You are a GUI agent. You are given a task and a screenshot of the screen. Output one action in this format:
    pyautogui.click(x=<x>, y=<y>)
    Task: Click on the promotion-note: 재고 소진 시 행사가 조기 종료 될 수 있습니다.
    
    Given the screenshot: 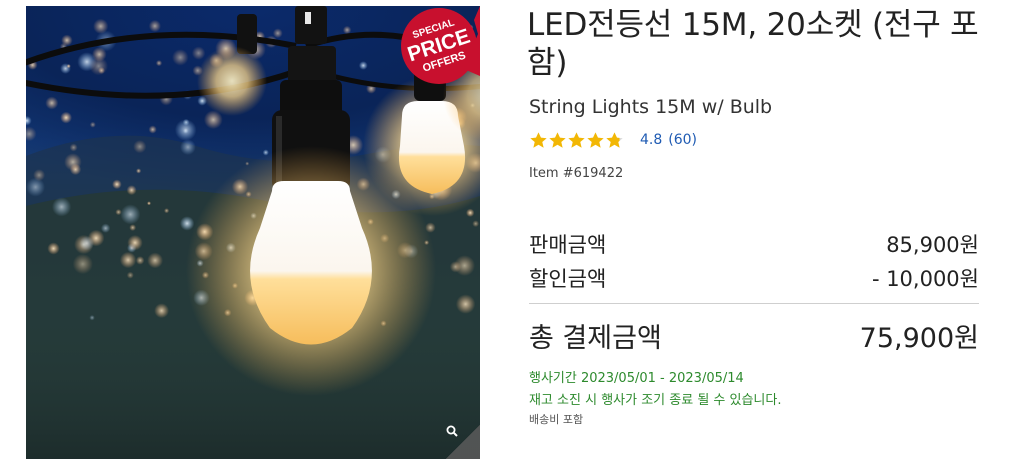 What is the action you would take?
    pyautogui.click(x=655, y=400)
    